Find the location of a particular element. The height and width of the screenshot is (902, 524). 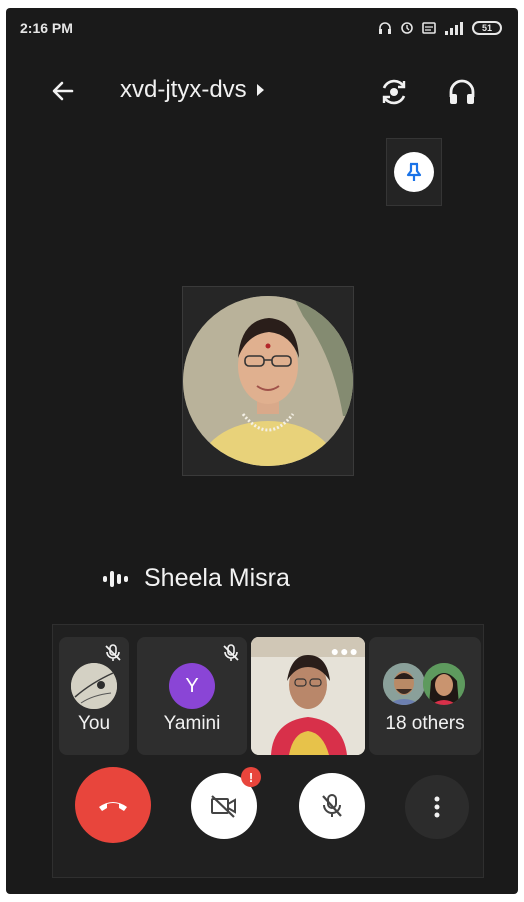

pin-icon is located at coordinates (414, 171).